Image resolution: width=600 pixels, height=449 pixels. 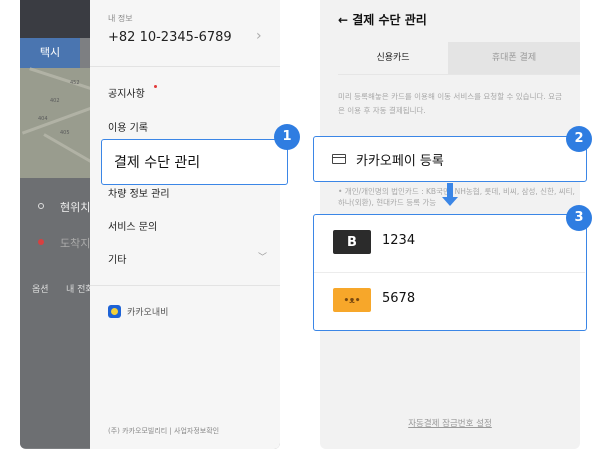 What do you see at coordinates (75, 207) in the screenshot?
I see `origin-field: 현위치` at bounding box center [75, 207].